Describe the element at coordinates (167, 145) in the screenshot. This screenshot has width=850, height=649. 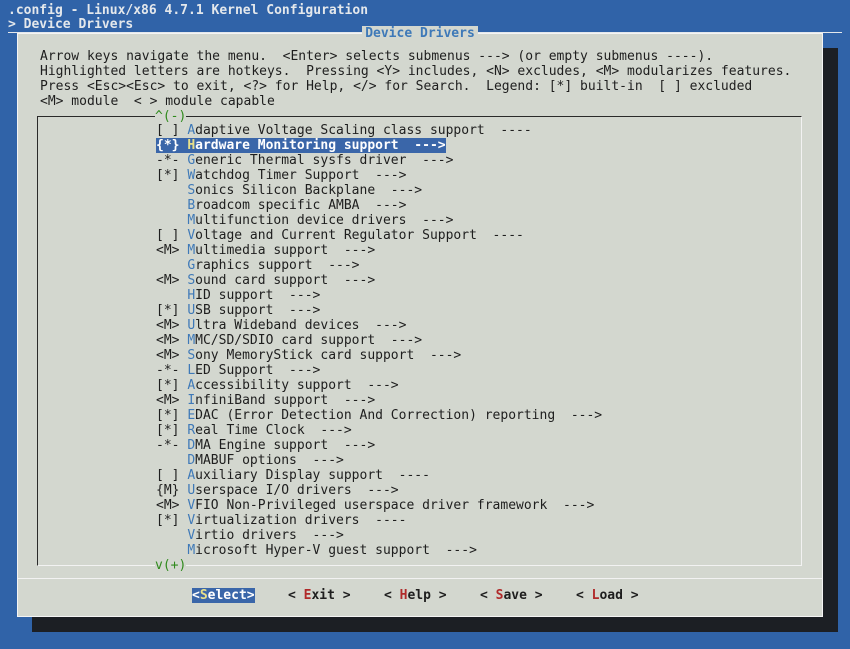
I see `menu-item-state: {*}` at that location.